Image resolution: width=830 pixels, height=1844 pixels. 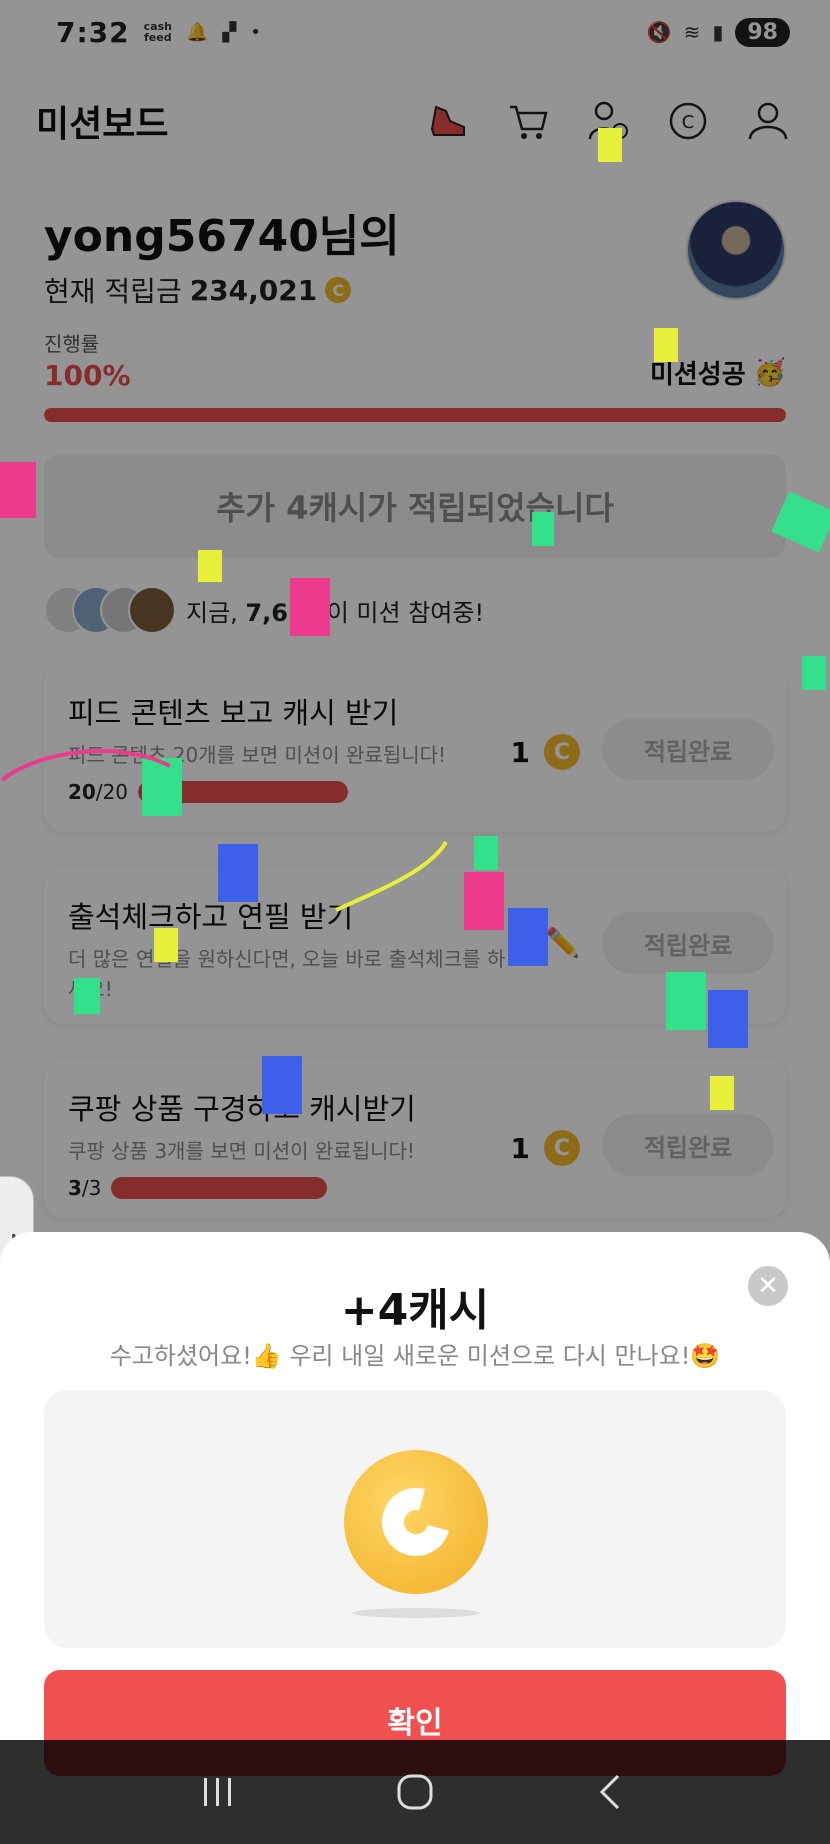 I want to click on system-nav-bar, so click(x=415, y=1792).